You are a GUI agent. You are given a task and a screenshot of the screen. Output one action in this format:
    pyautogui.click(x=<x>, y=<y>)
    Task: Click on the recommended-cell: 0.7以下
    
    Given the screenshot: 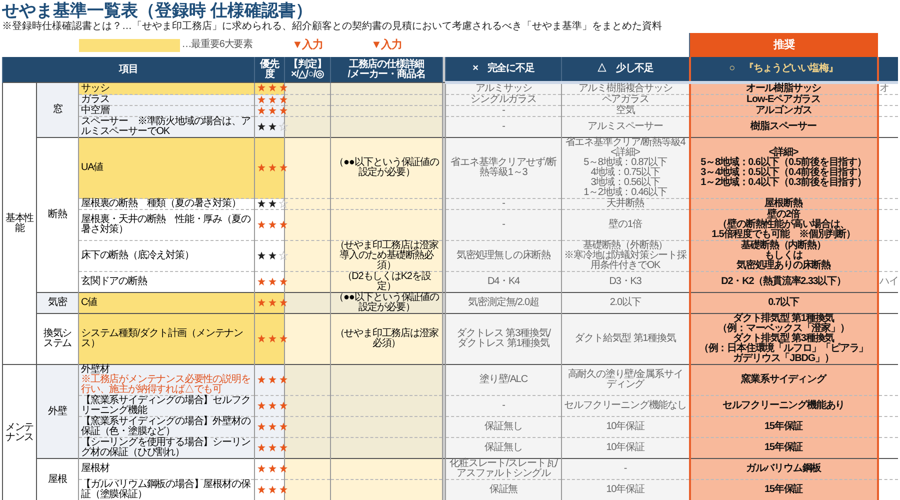 What is the action you would take?
    pyautogui.click(x=784, y=303)
    